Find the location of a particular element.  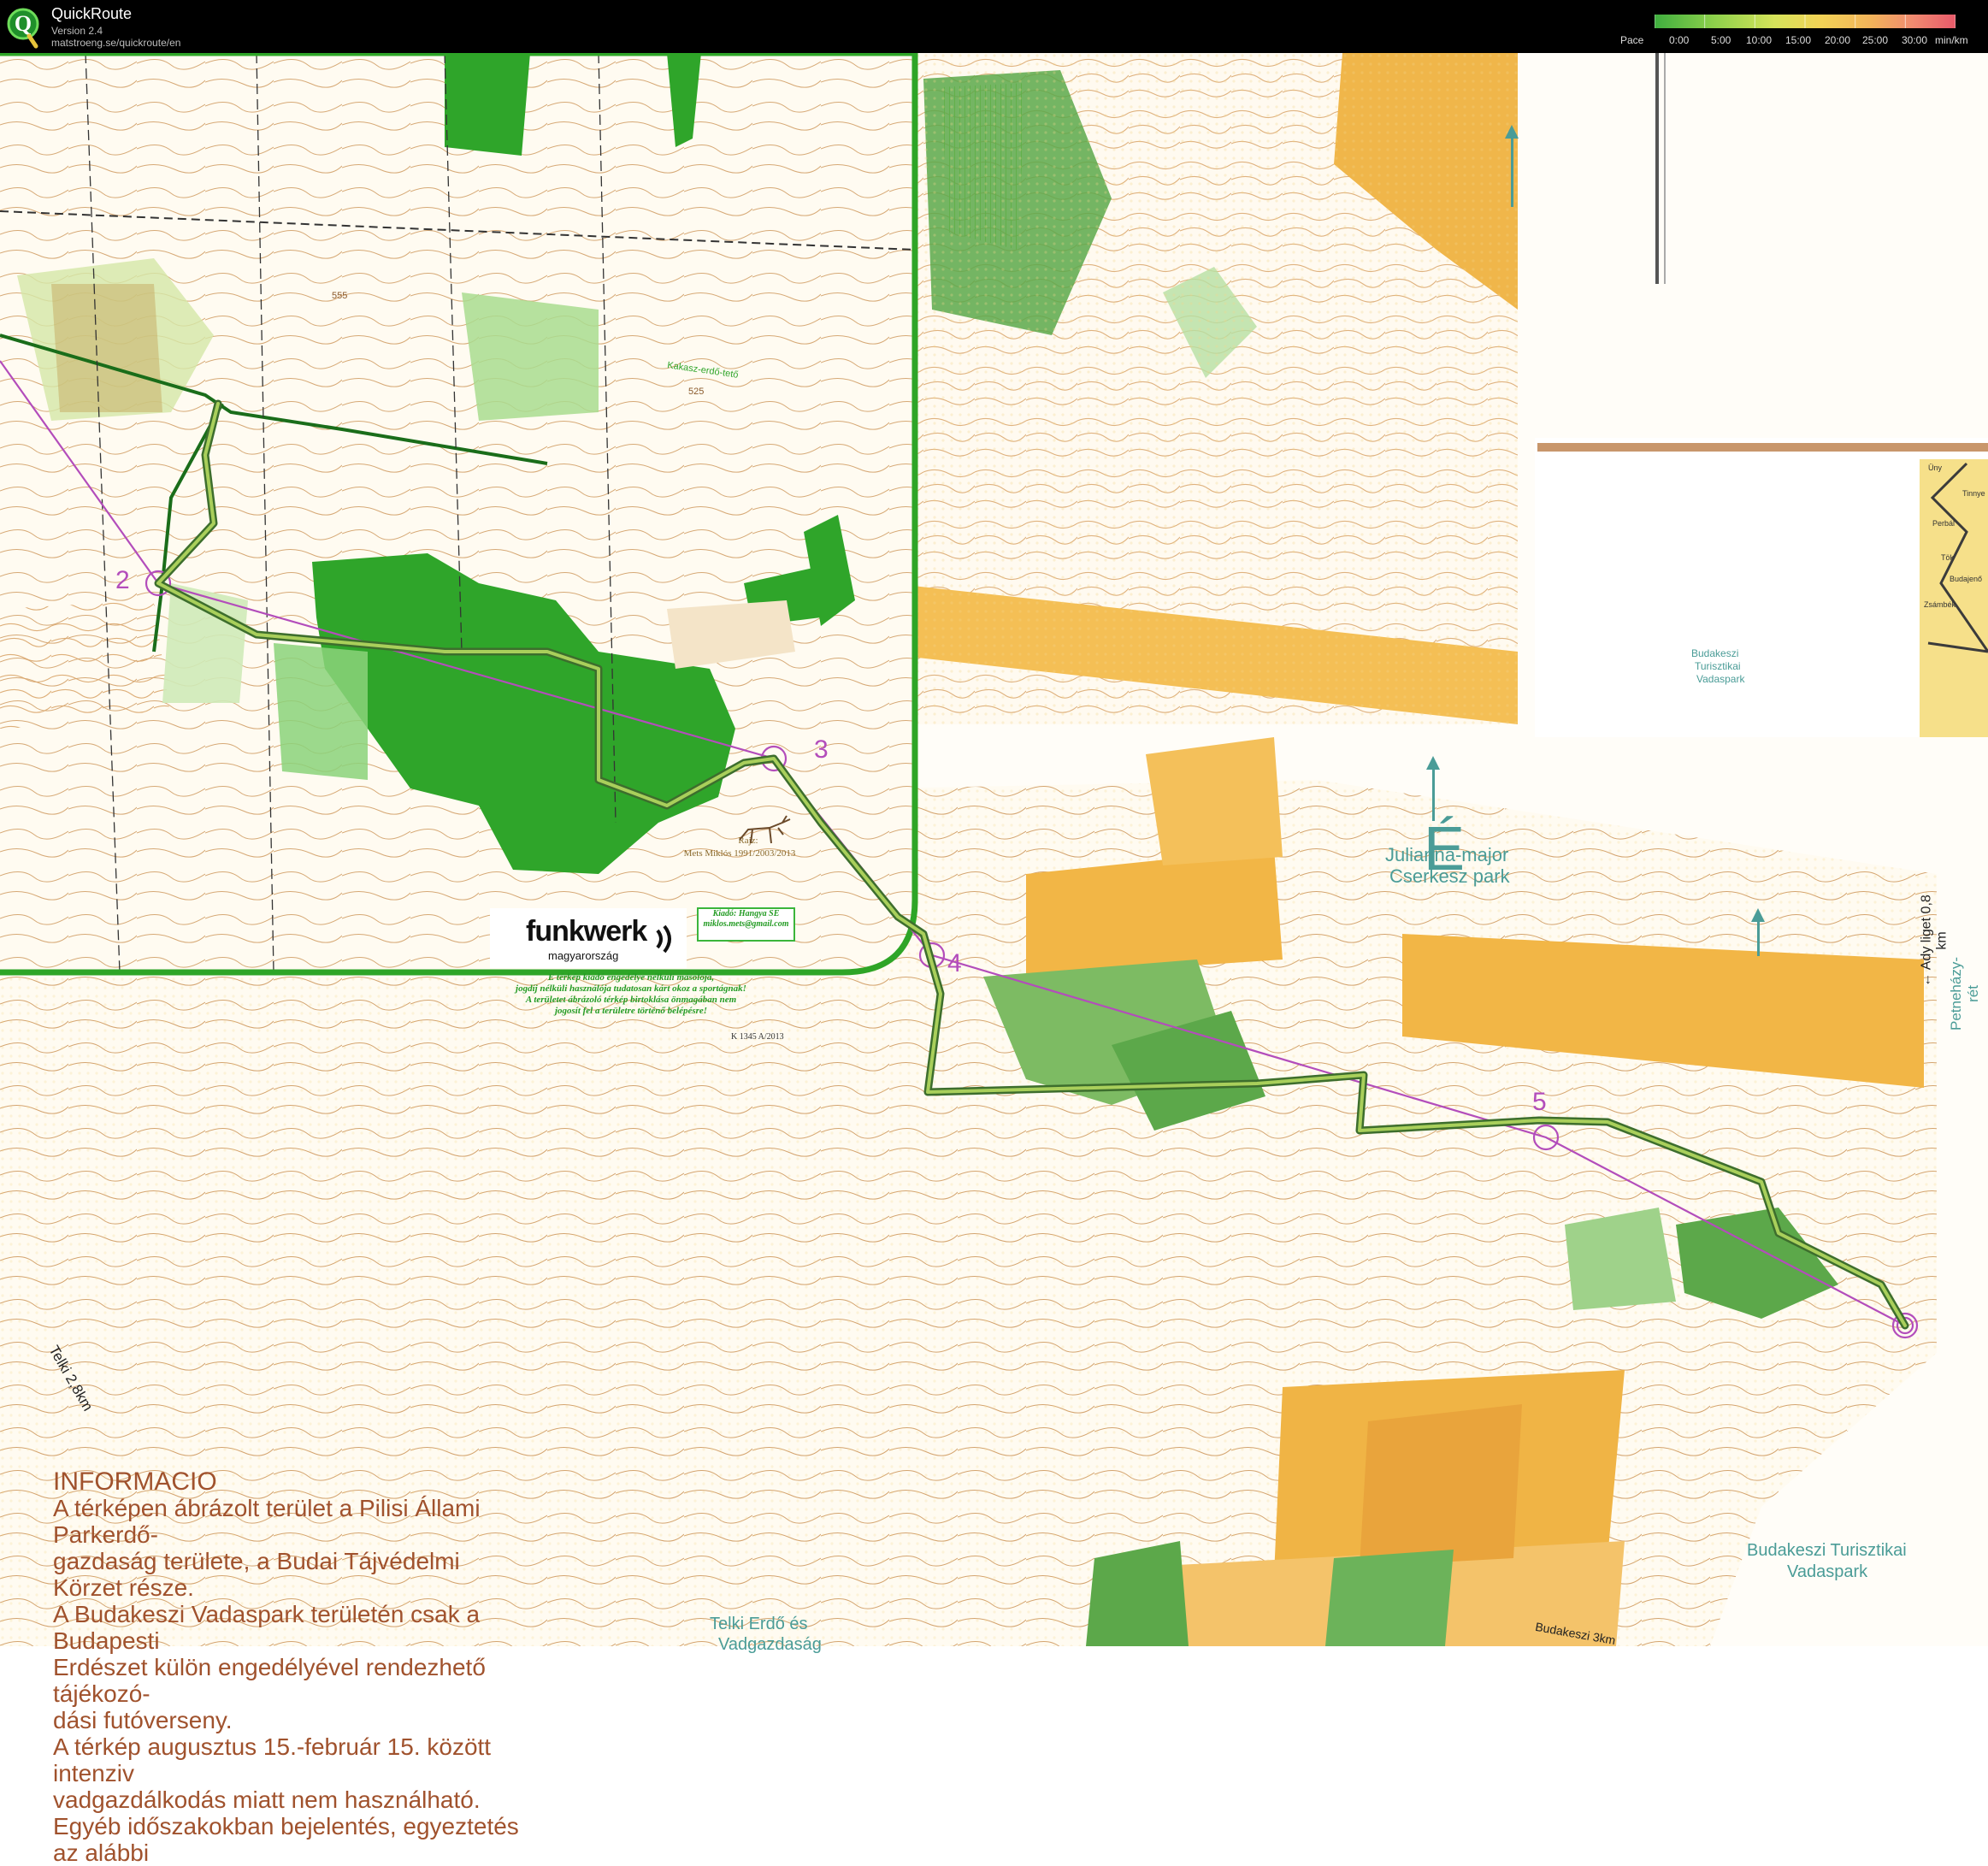

control-number: 4 is located at coordinates (954, 963).